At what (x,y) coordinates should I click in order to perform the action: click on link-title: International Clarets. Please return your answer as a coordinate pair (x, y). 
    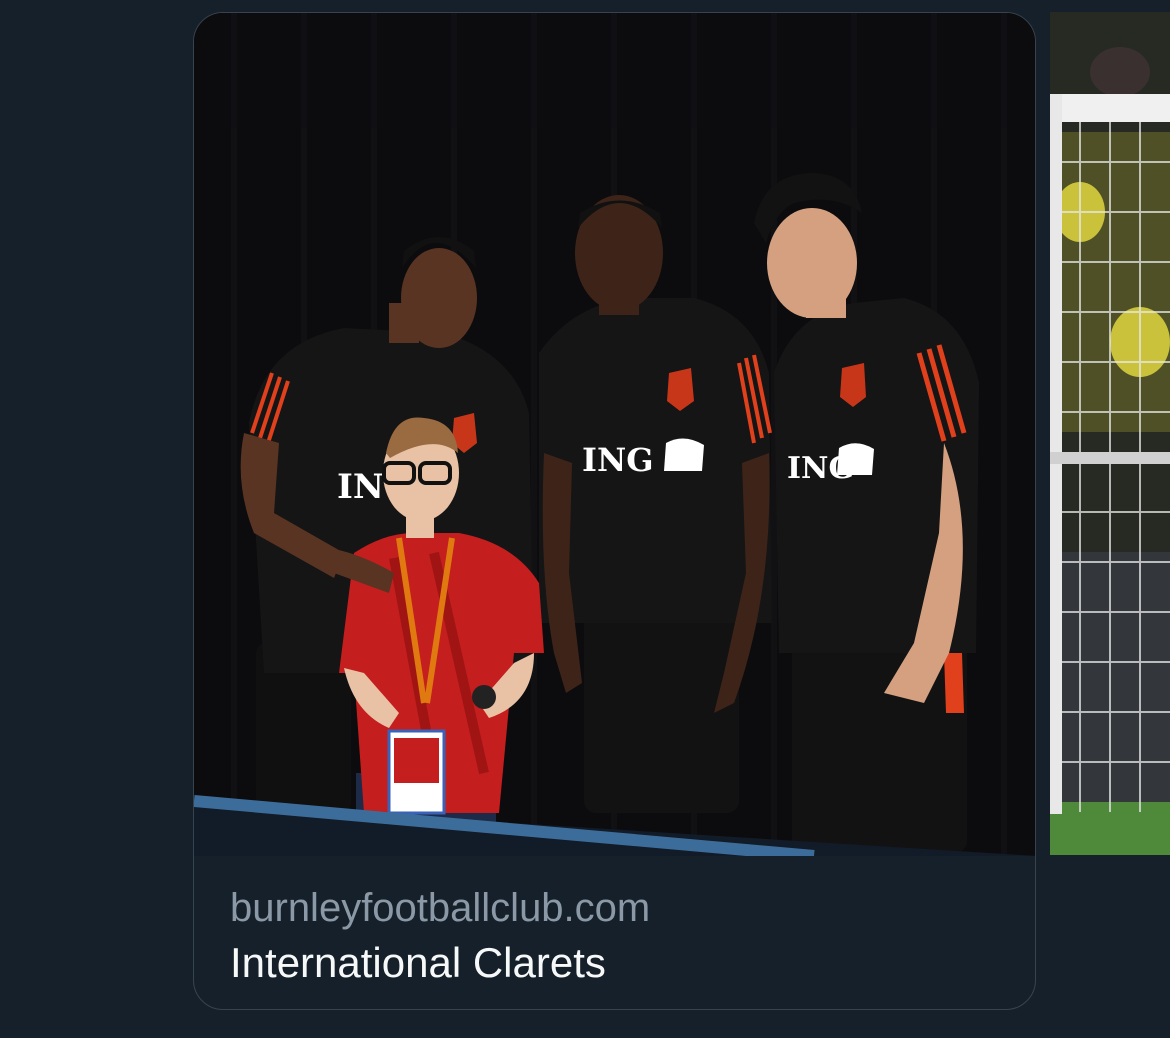
    Looking at the image, I should click on (418, 963).